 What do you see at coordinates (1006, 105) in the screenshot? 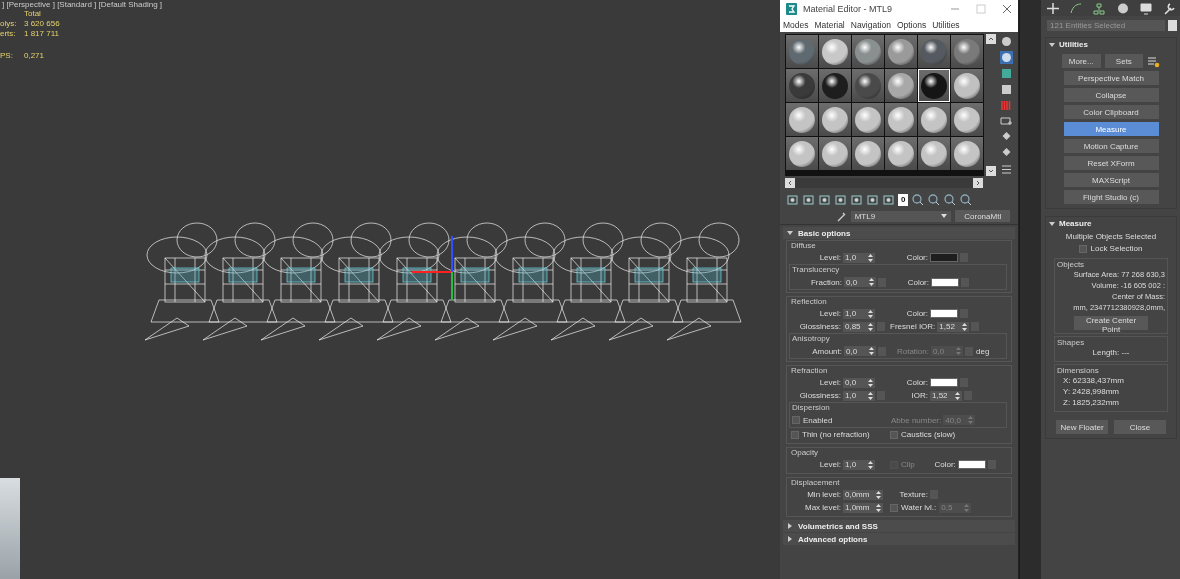
I see `color-bars-icon` at bounding box center [1006, 105].